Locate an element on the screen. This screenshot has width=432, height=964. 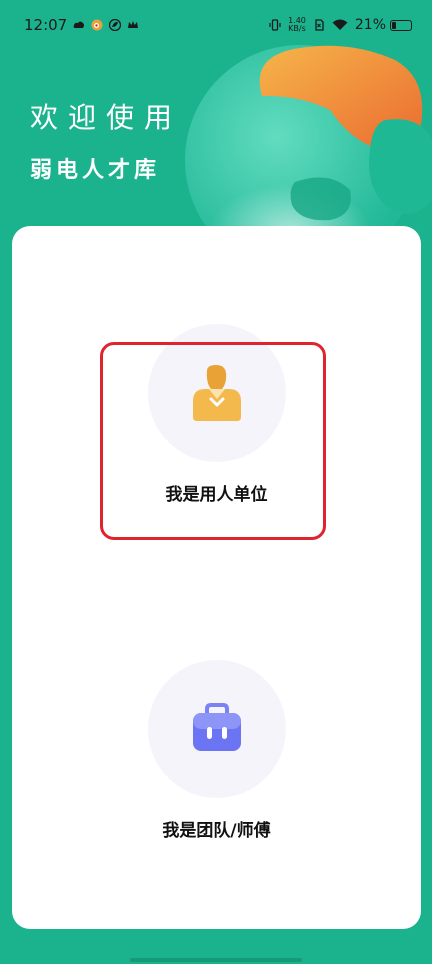
status-time: 12:07 is located at coordinates (46, 25).